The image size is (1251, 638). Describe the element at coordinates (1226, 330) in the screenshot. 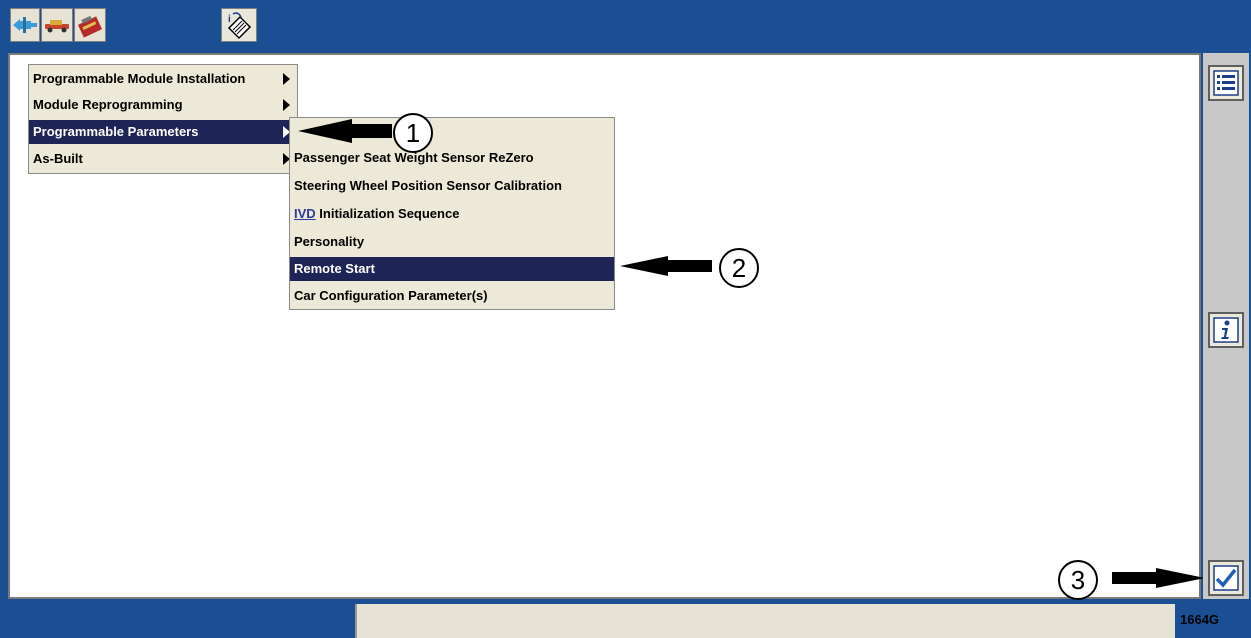

I see `info-icon` at that location.